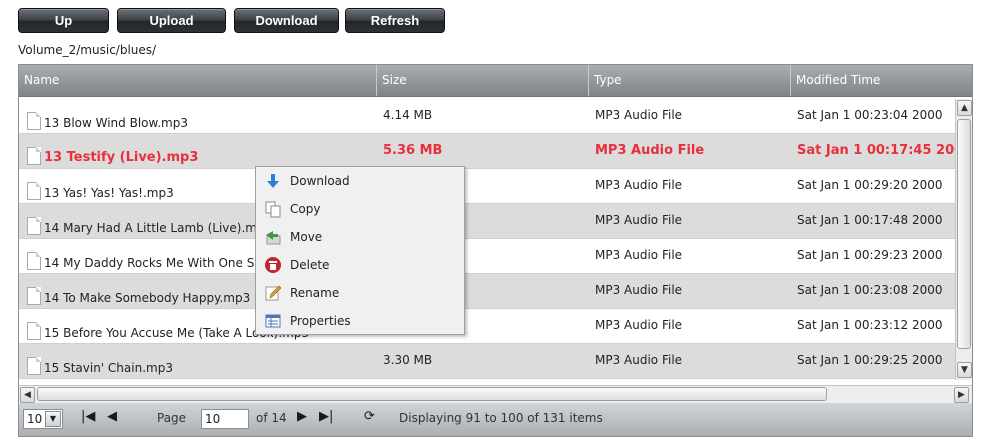 The image size is (987, 445). What do you see at coordinates (360, 321) in the screenshot?
I see `context-menu-properties: Properties` at bounding box center [360, 321].